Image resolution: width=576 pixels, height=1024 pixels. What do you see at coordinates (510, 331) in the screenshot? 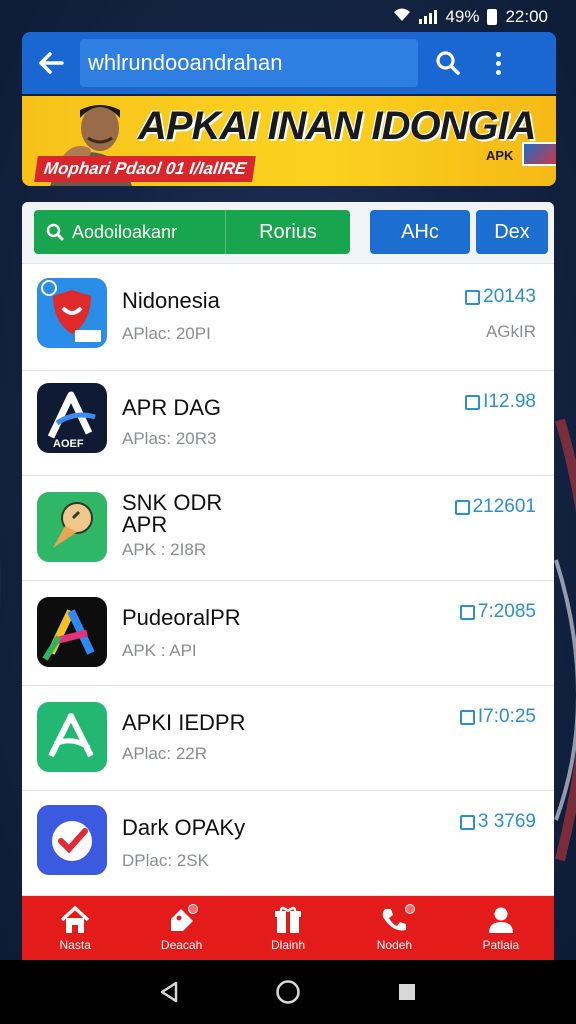
I see `app-extra-meta: AGkIR` at bounding box center [510, 331].